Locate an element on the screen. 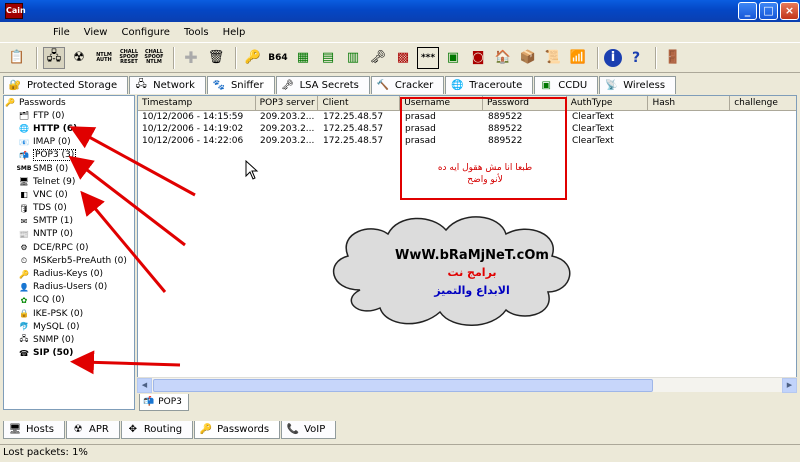 Image resolution: width=800 pixels, height=462 pixels. dcerpc-icon: ⚙ is located at coordinates (24, 248).